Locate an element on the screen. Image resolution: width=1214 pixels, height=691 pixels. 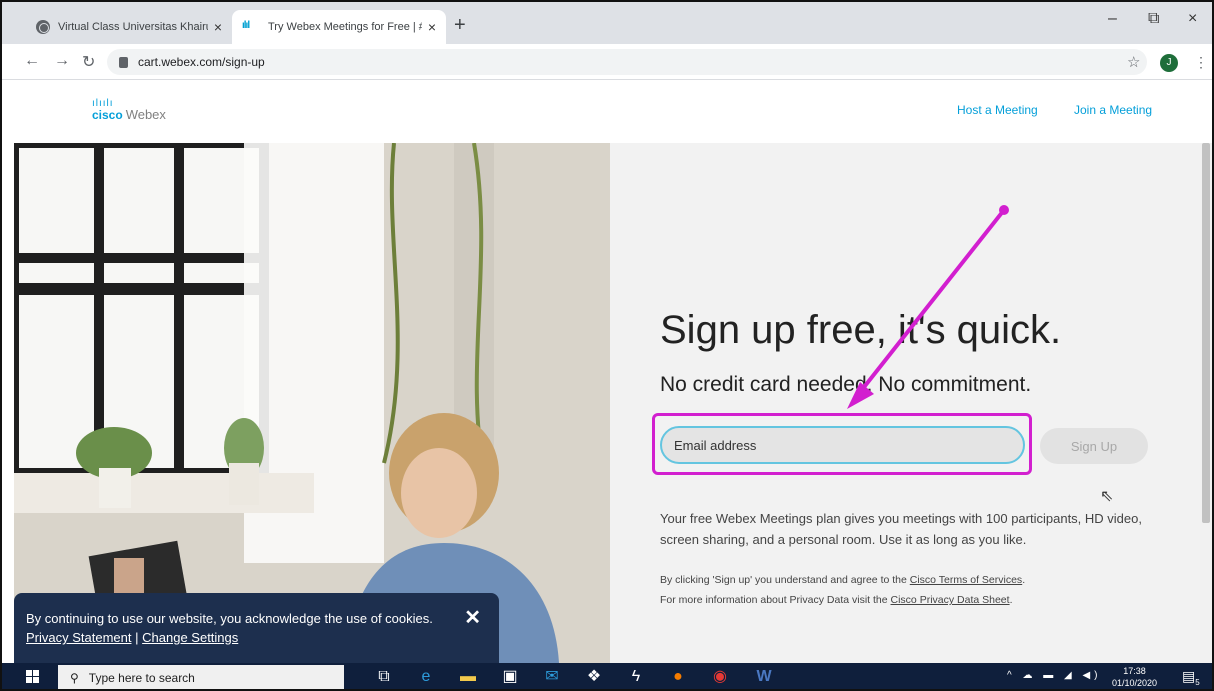
dropbox-icon: ❖ is located at coordinates (594, 677).